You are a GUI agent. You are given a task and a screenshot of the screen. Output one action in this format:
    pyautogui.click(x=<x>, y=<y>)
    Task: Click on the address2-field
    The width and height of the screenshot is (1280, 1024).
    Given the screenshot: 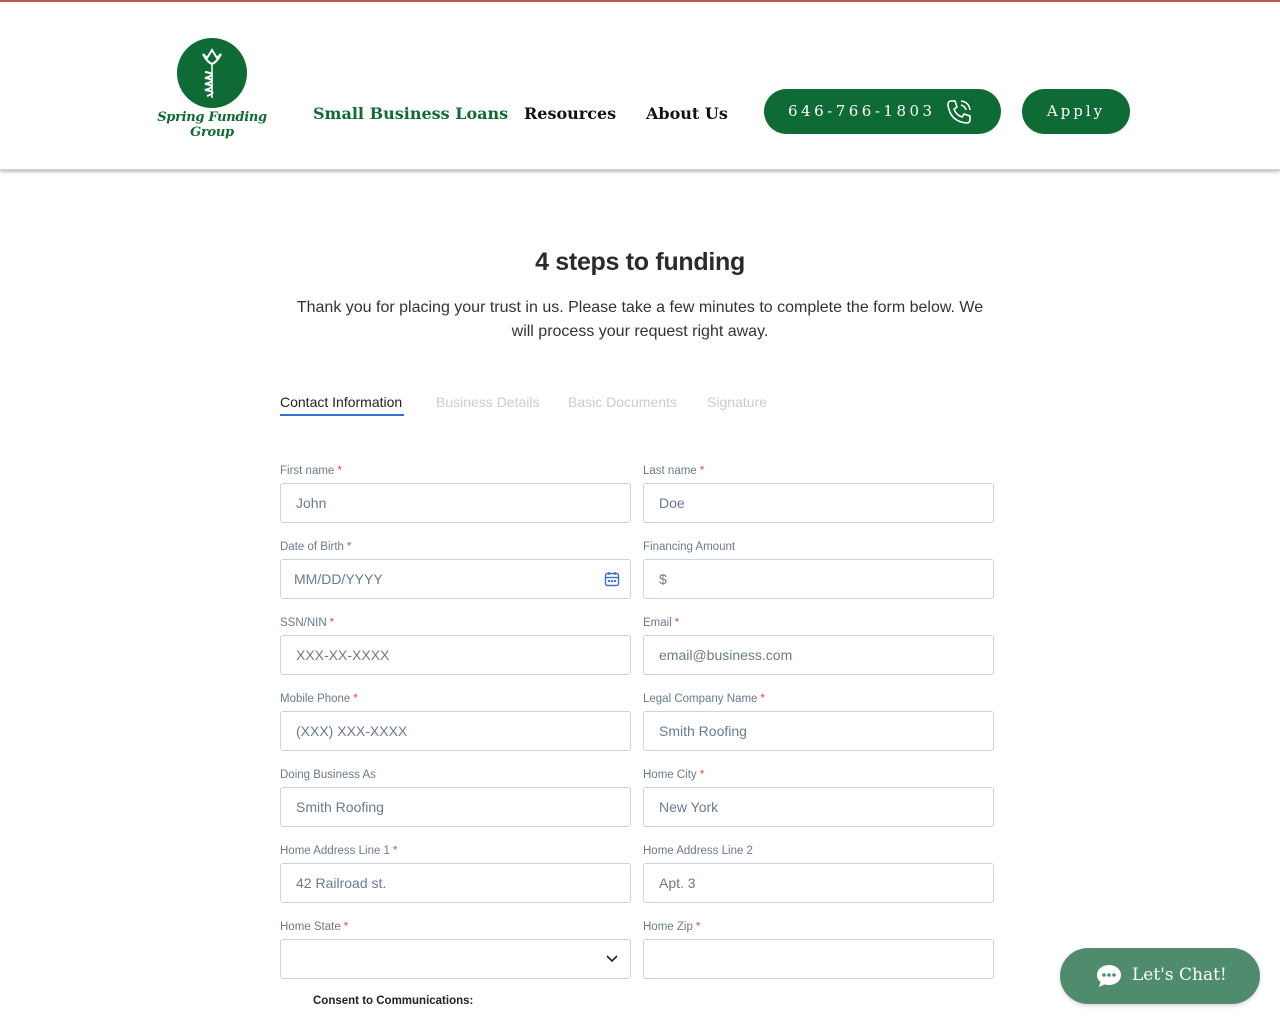 What is the action you would take?
    pyautogui.click(x=818, y=883)
    